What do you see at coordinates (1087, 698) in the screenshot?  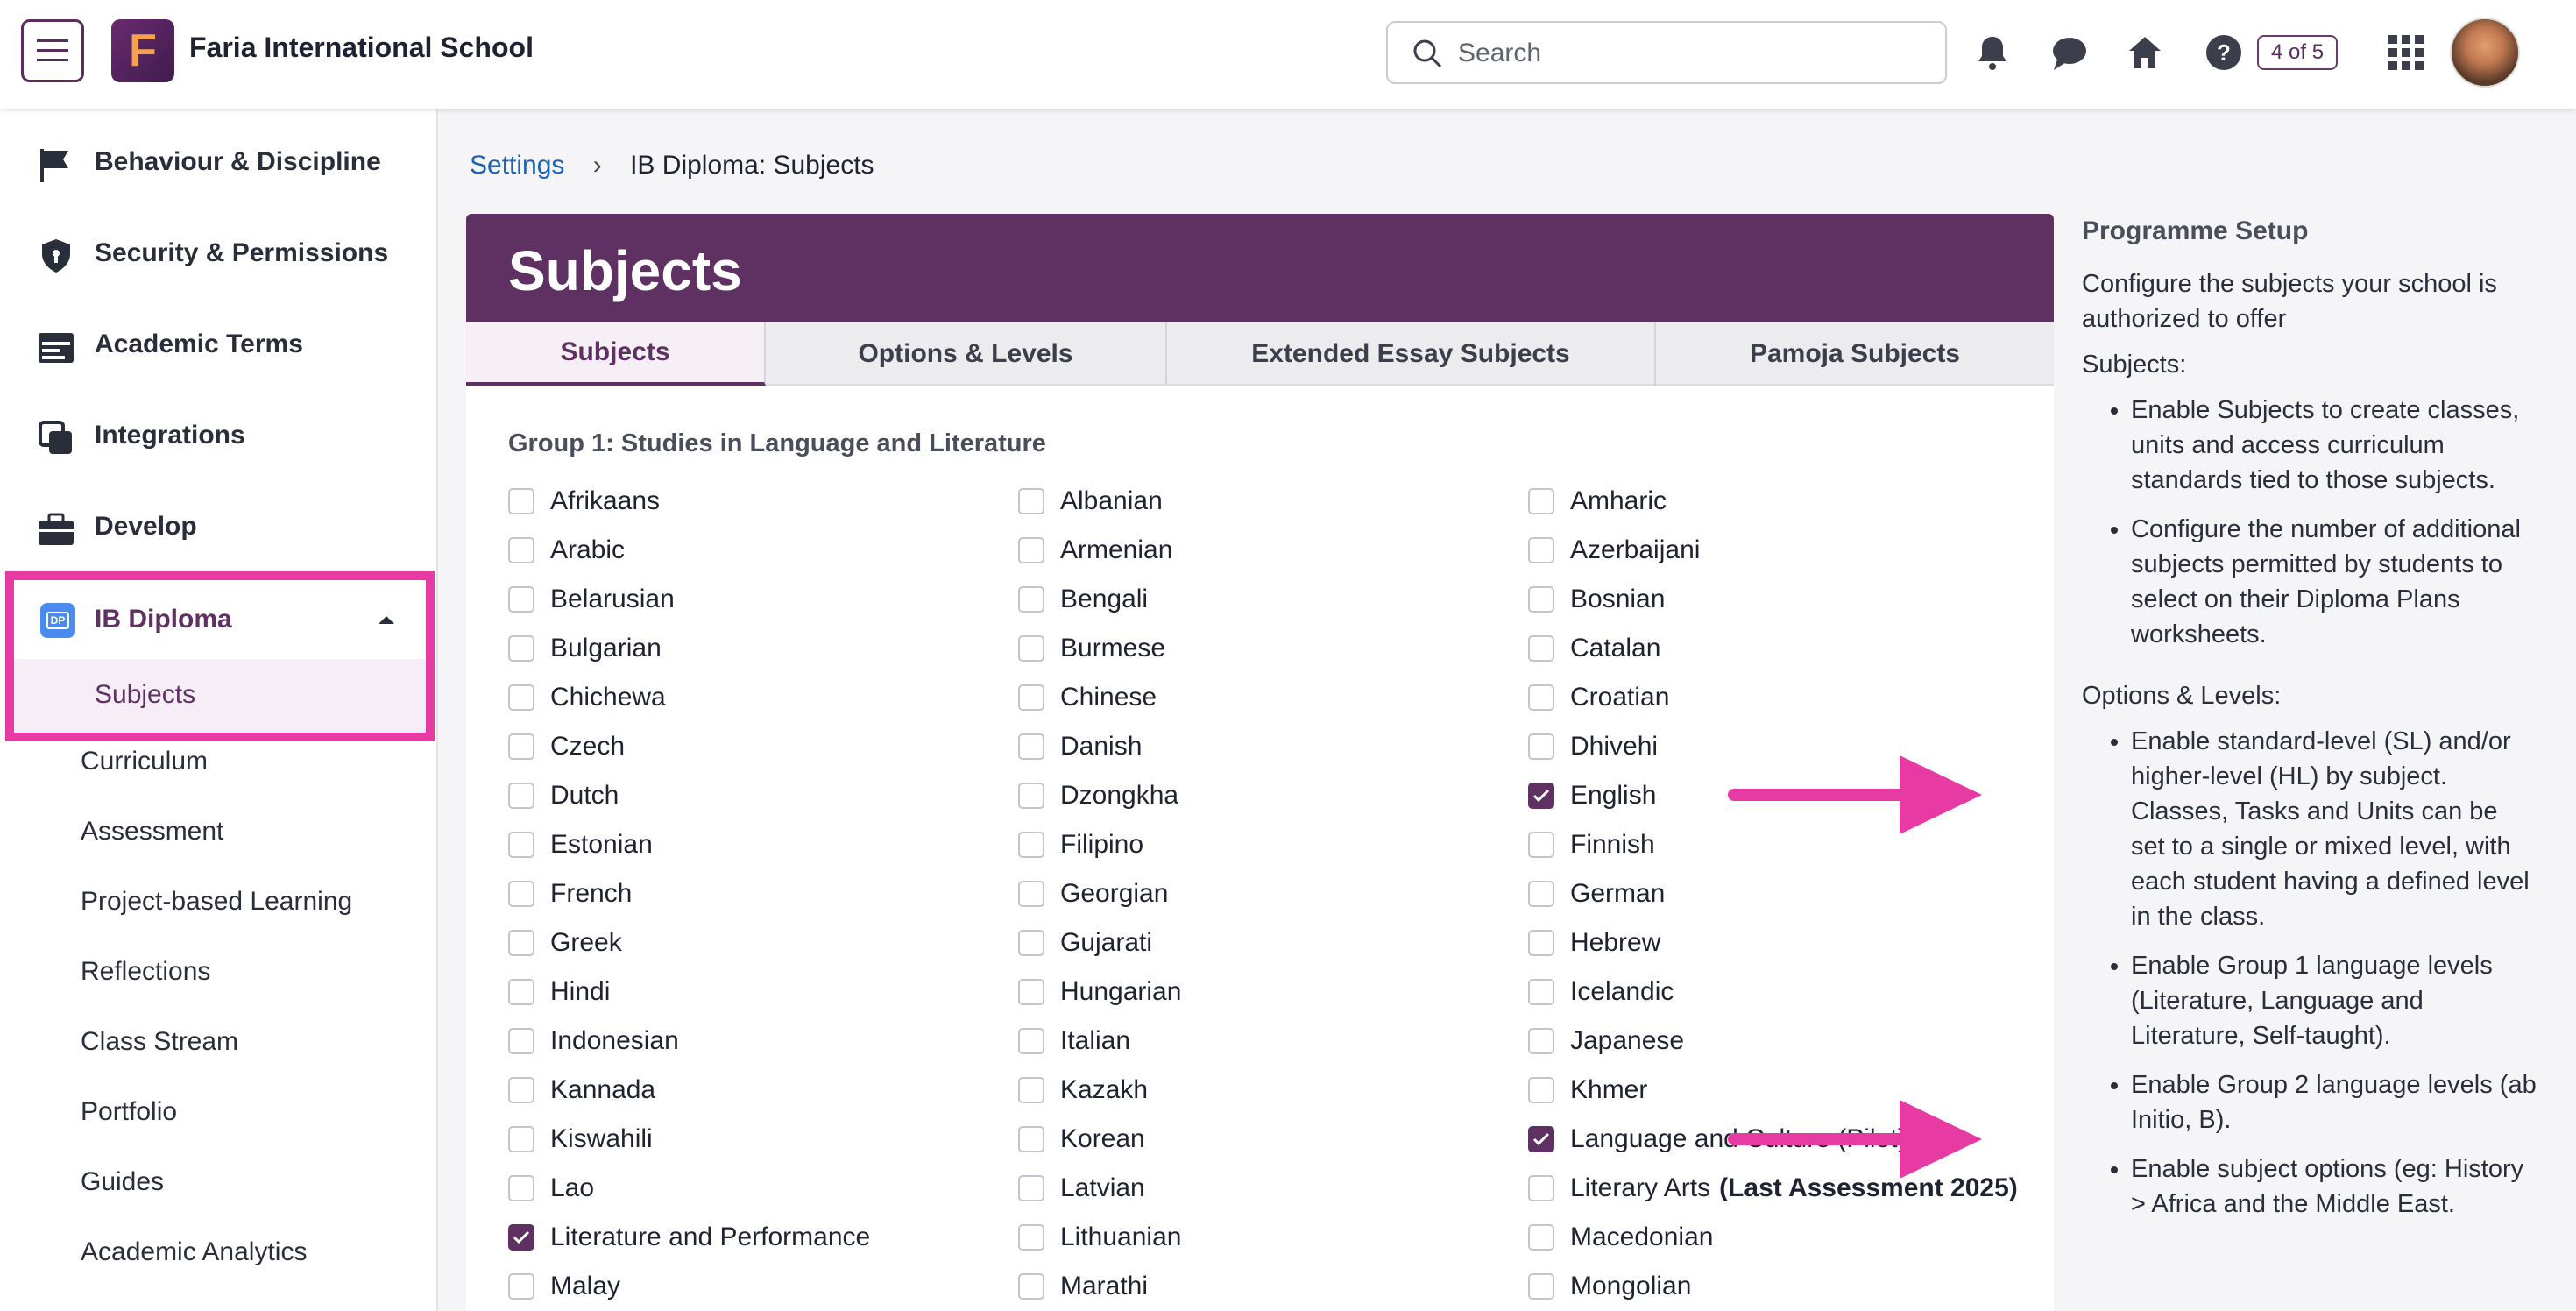 I see `subject-checkbox-row: Chinese` at bounding box center [1087, 698].